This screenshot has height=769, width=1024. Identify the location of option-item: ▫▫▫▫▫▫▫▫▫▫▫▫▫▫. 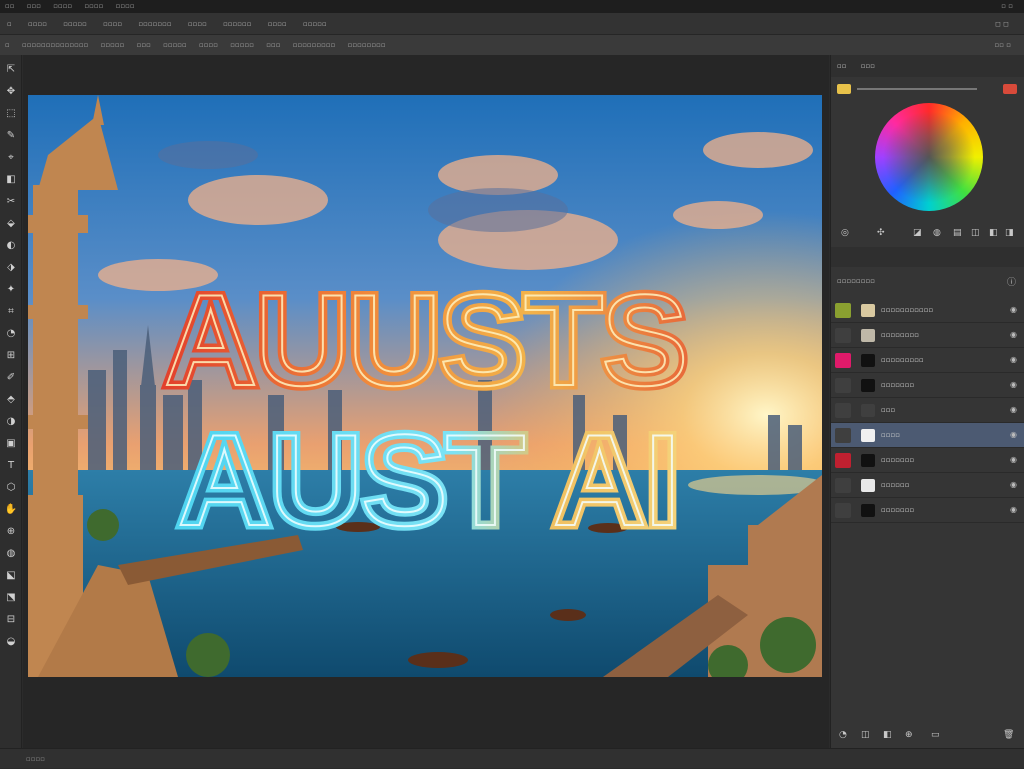
(55, 45).